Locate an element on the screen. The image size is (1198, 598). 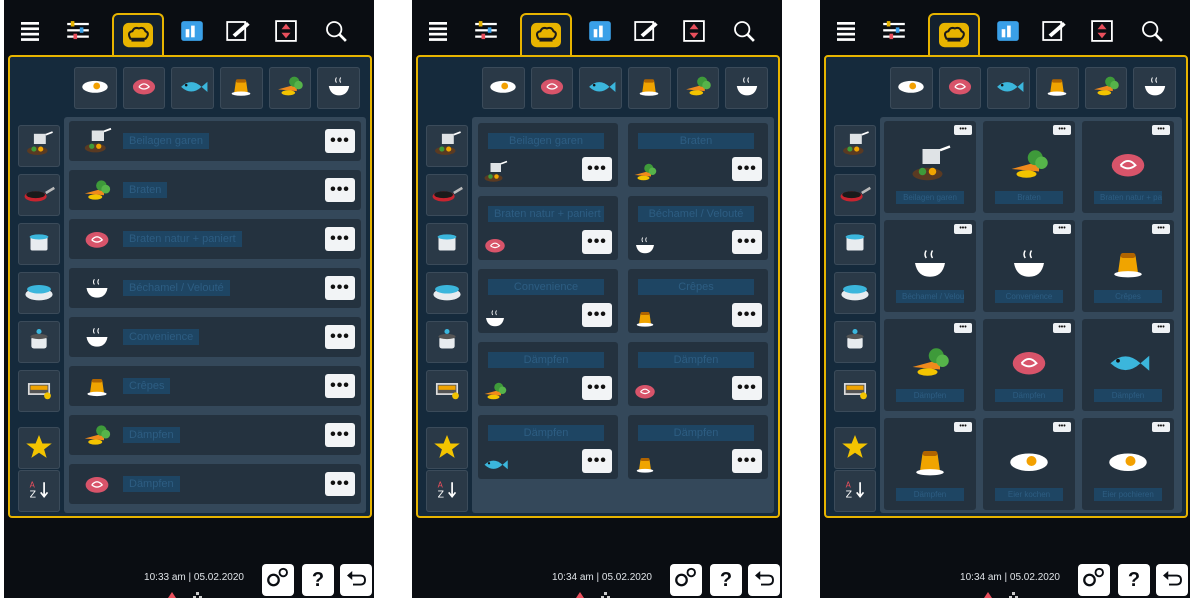
category-vegetable is located at coordinates (290, 88).